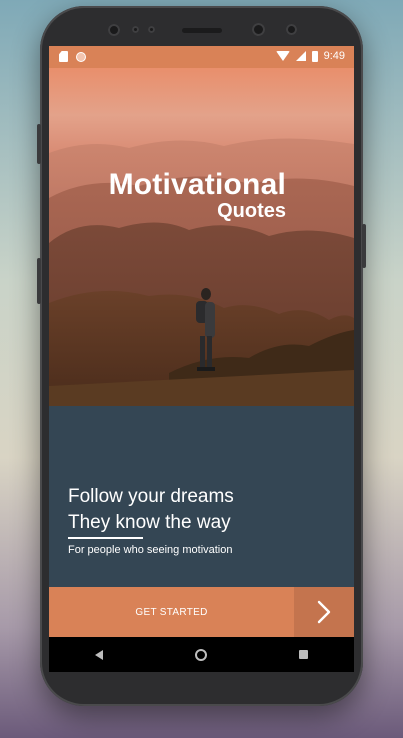 This screenshot has height=738, width=403. I want to click on next-button, so click(324, 612).